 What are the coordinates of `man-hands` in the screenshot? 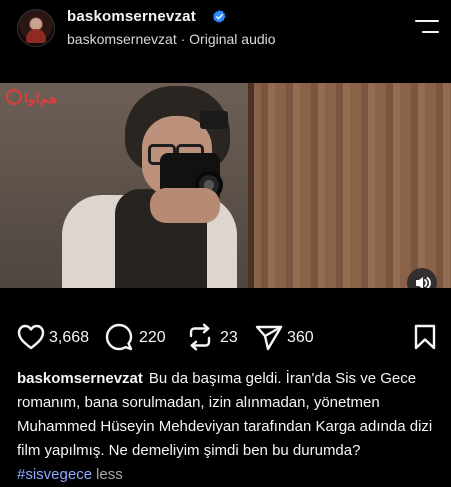 It's located at (185, 205).